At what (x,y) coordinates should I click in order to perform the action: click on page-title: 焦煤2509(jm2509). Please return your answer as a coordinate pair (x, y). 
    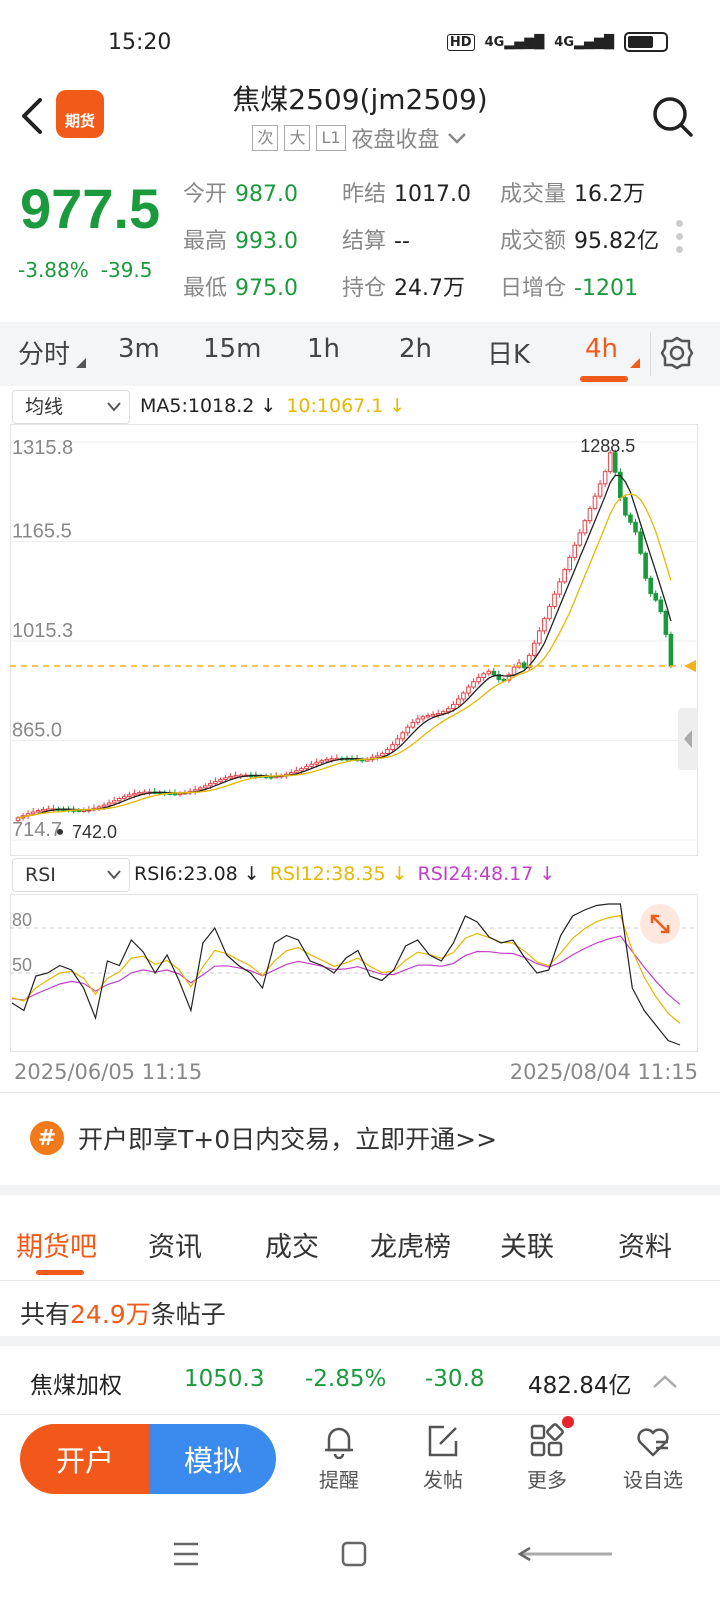
    Looking at the image, I should click on (360, 99).